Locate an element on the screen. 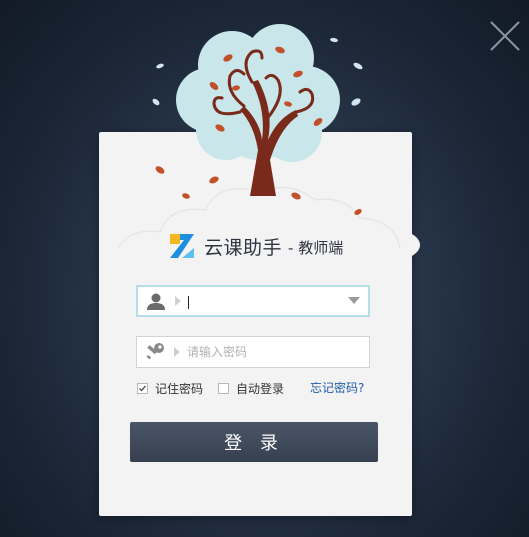  check-icon is located at coordinates (143, 388).